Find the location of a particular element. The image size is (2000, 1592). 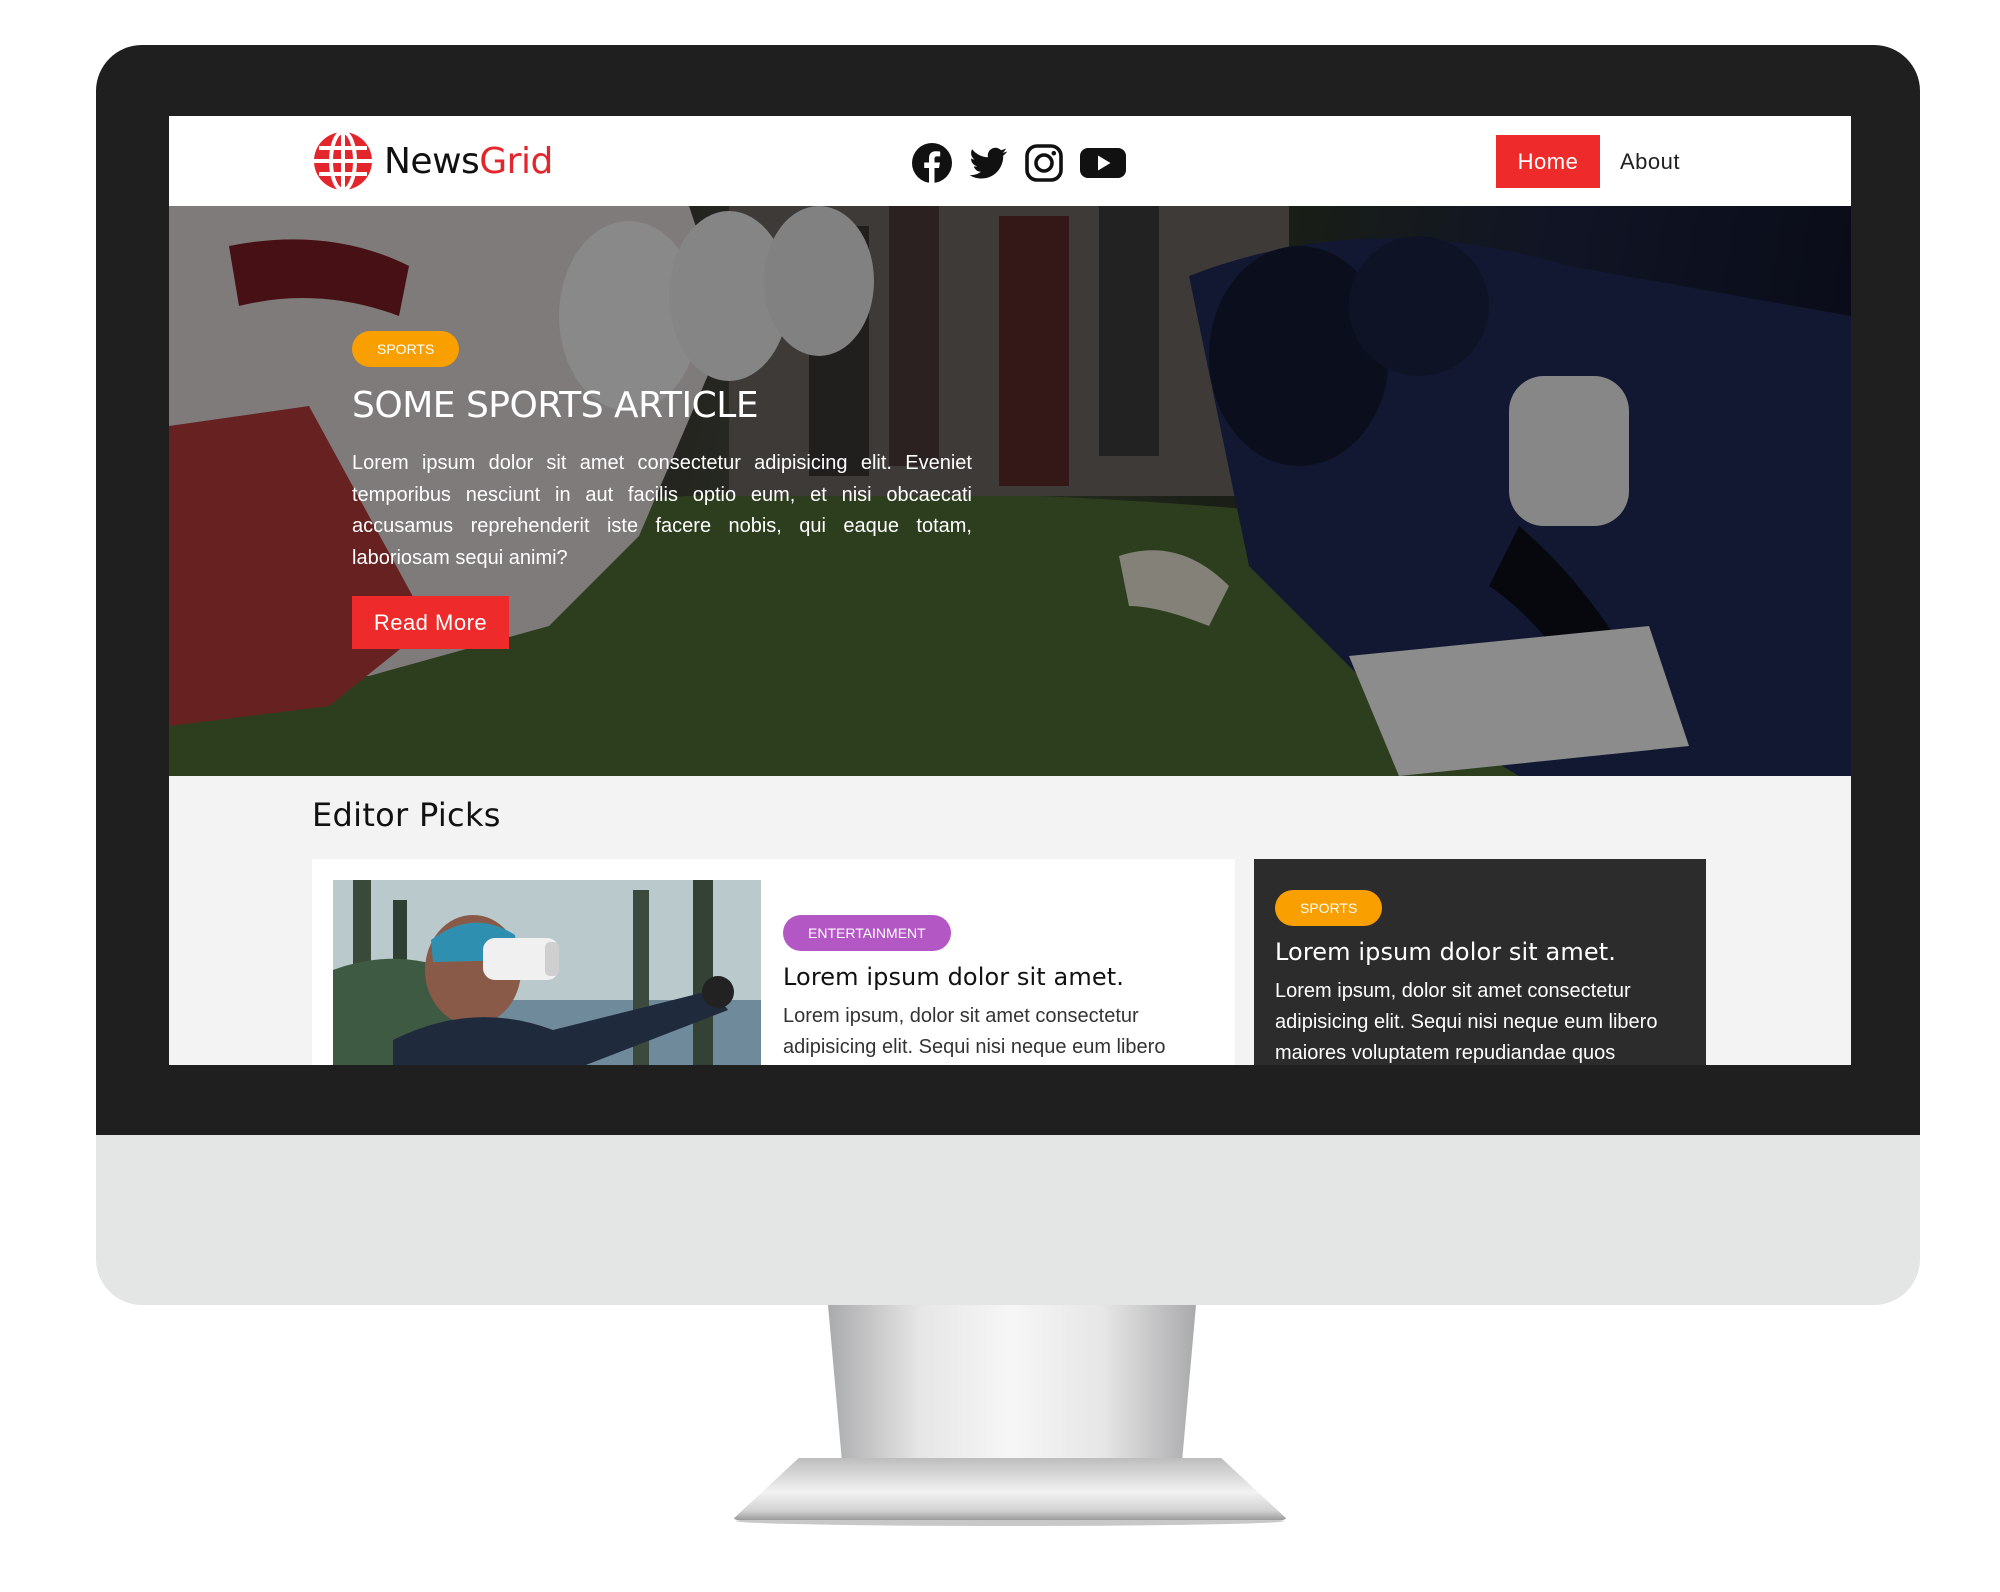

logo-brand-first: News is located at coordinates (432, 161).